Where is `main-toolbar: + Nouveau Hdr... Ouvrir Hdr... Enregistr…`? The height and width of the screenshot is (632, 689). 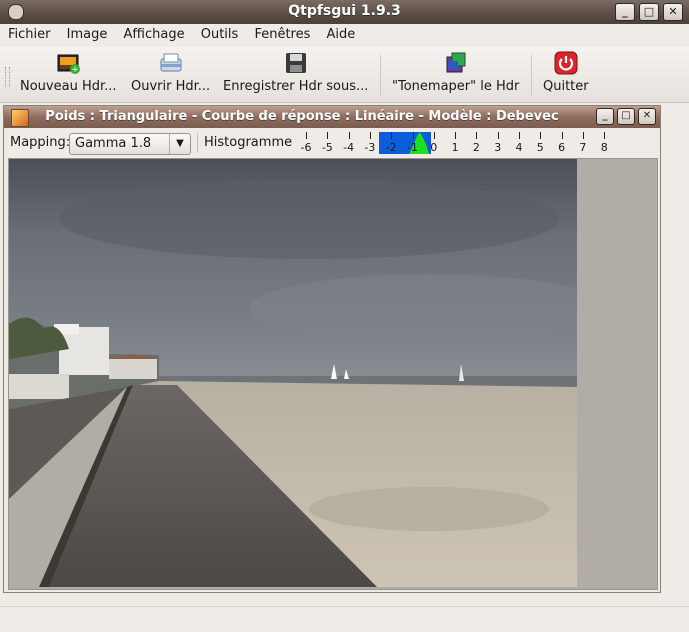 main-toolbar: + Nouveau Hdr... Ouvrir Hdr... Enregistr… is located at coordinates (344, 75).